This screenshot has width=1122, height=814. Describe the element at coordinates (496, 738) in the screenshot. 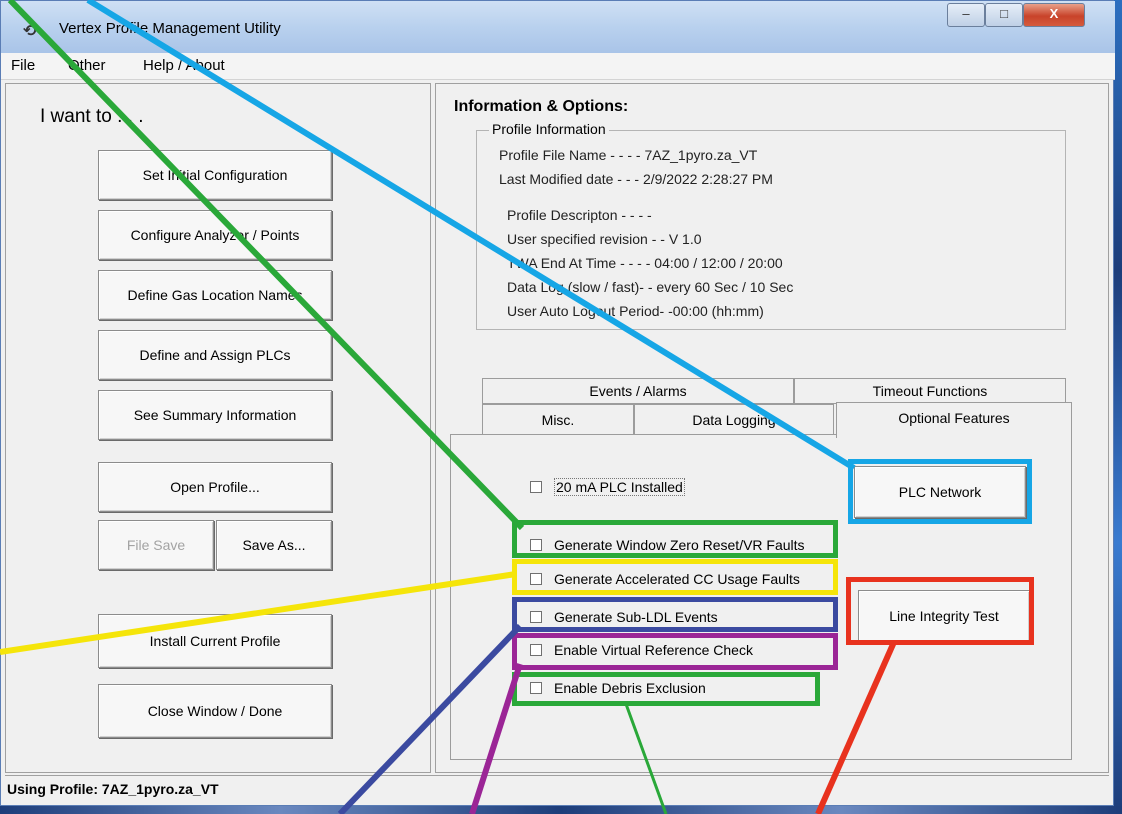

I see `purple-leader-line` at that location.